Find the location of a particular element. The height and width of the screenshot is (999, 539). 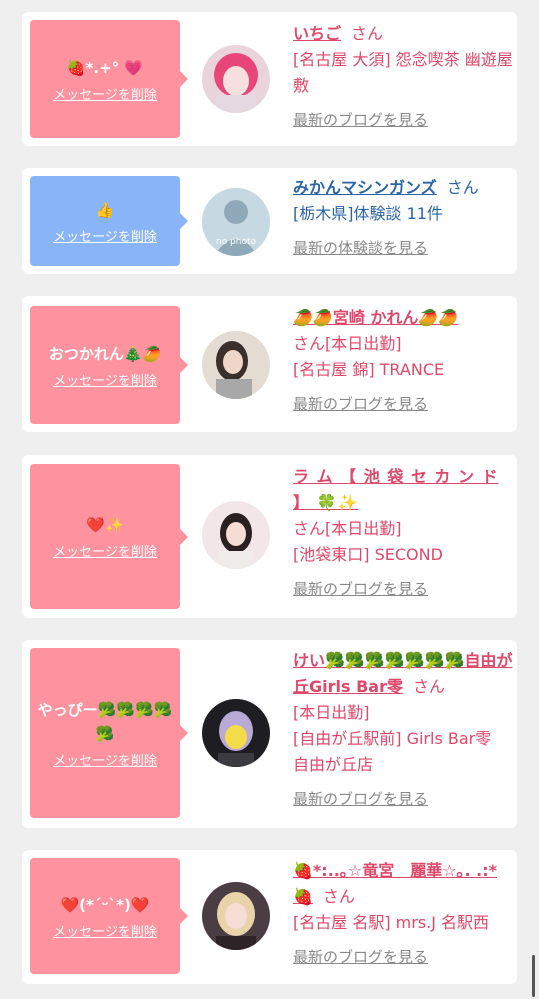

message-bubble: 👍 メッセージを削除 is located at coordinates (109, 221).